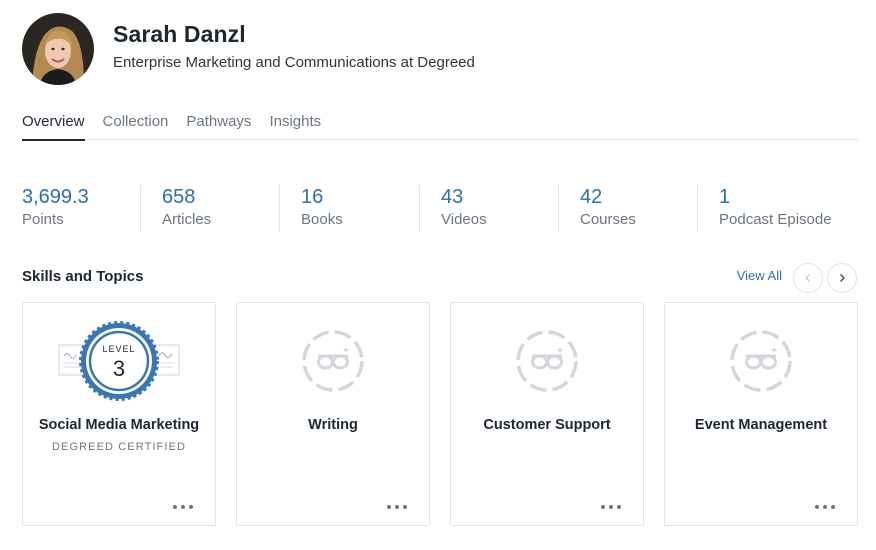 This screenshot has width=876, height=550. What do you see at coordinates (119, 368) in the screenshot?
I see `badge-level-number: 3` at bounding box center [119, 368].